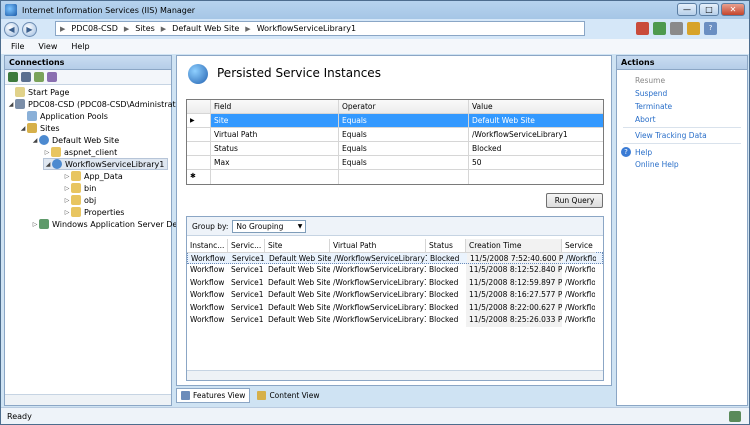 The image size is (750, 425). Describe the element at coordinates (299, 282) in the screenshot. I see `site-cell: Default Web Site` at that location.